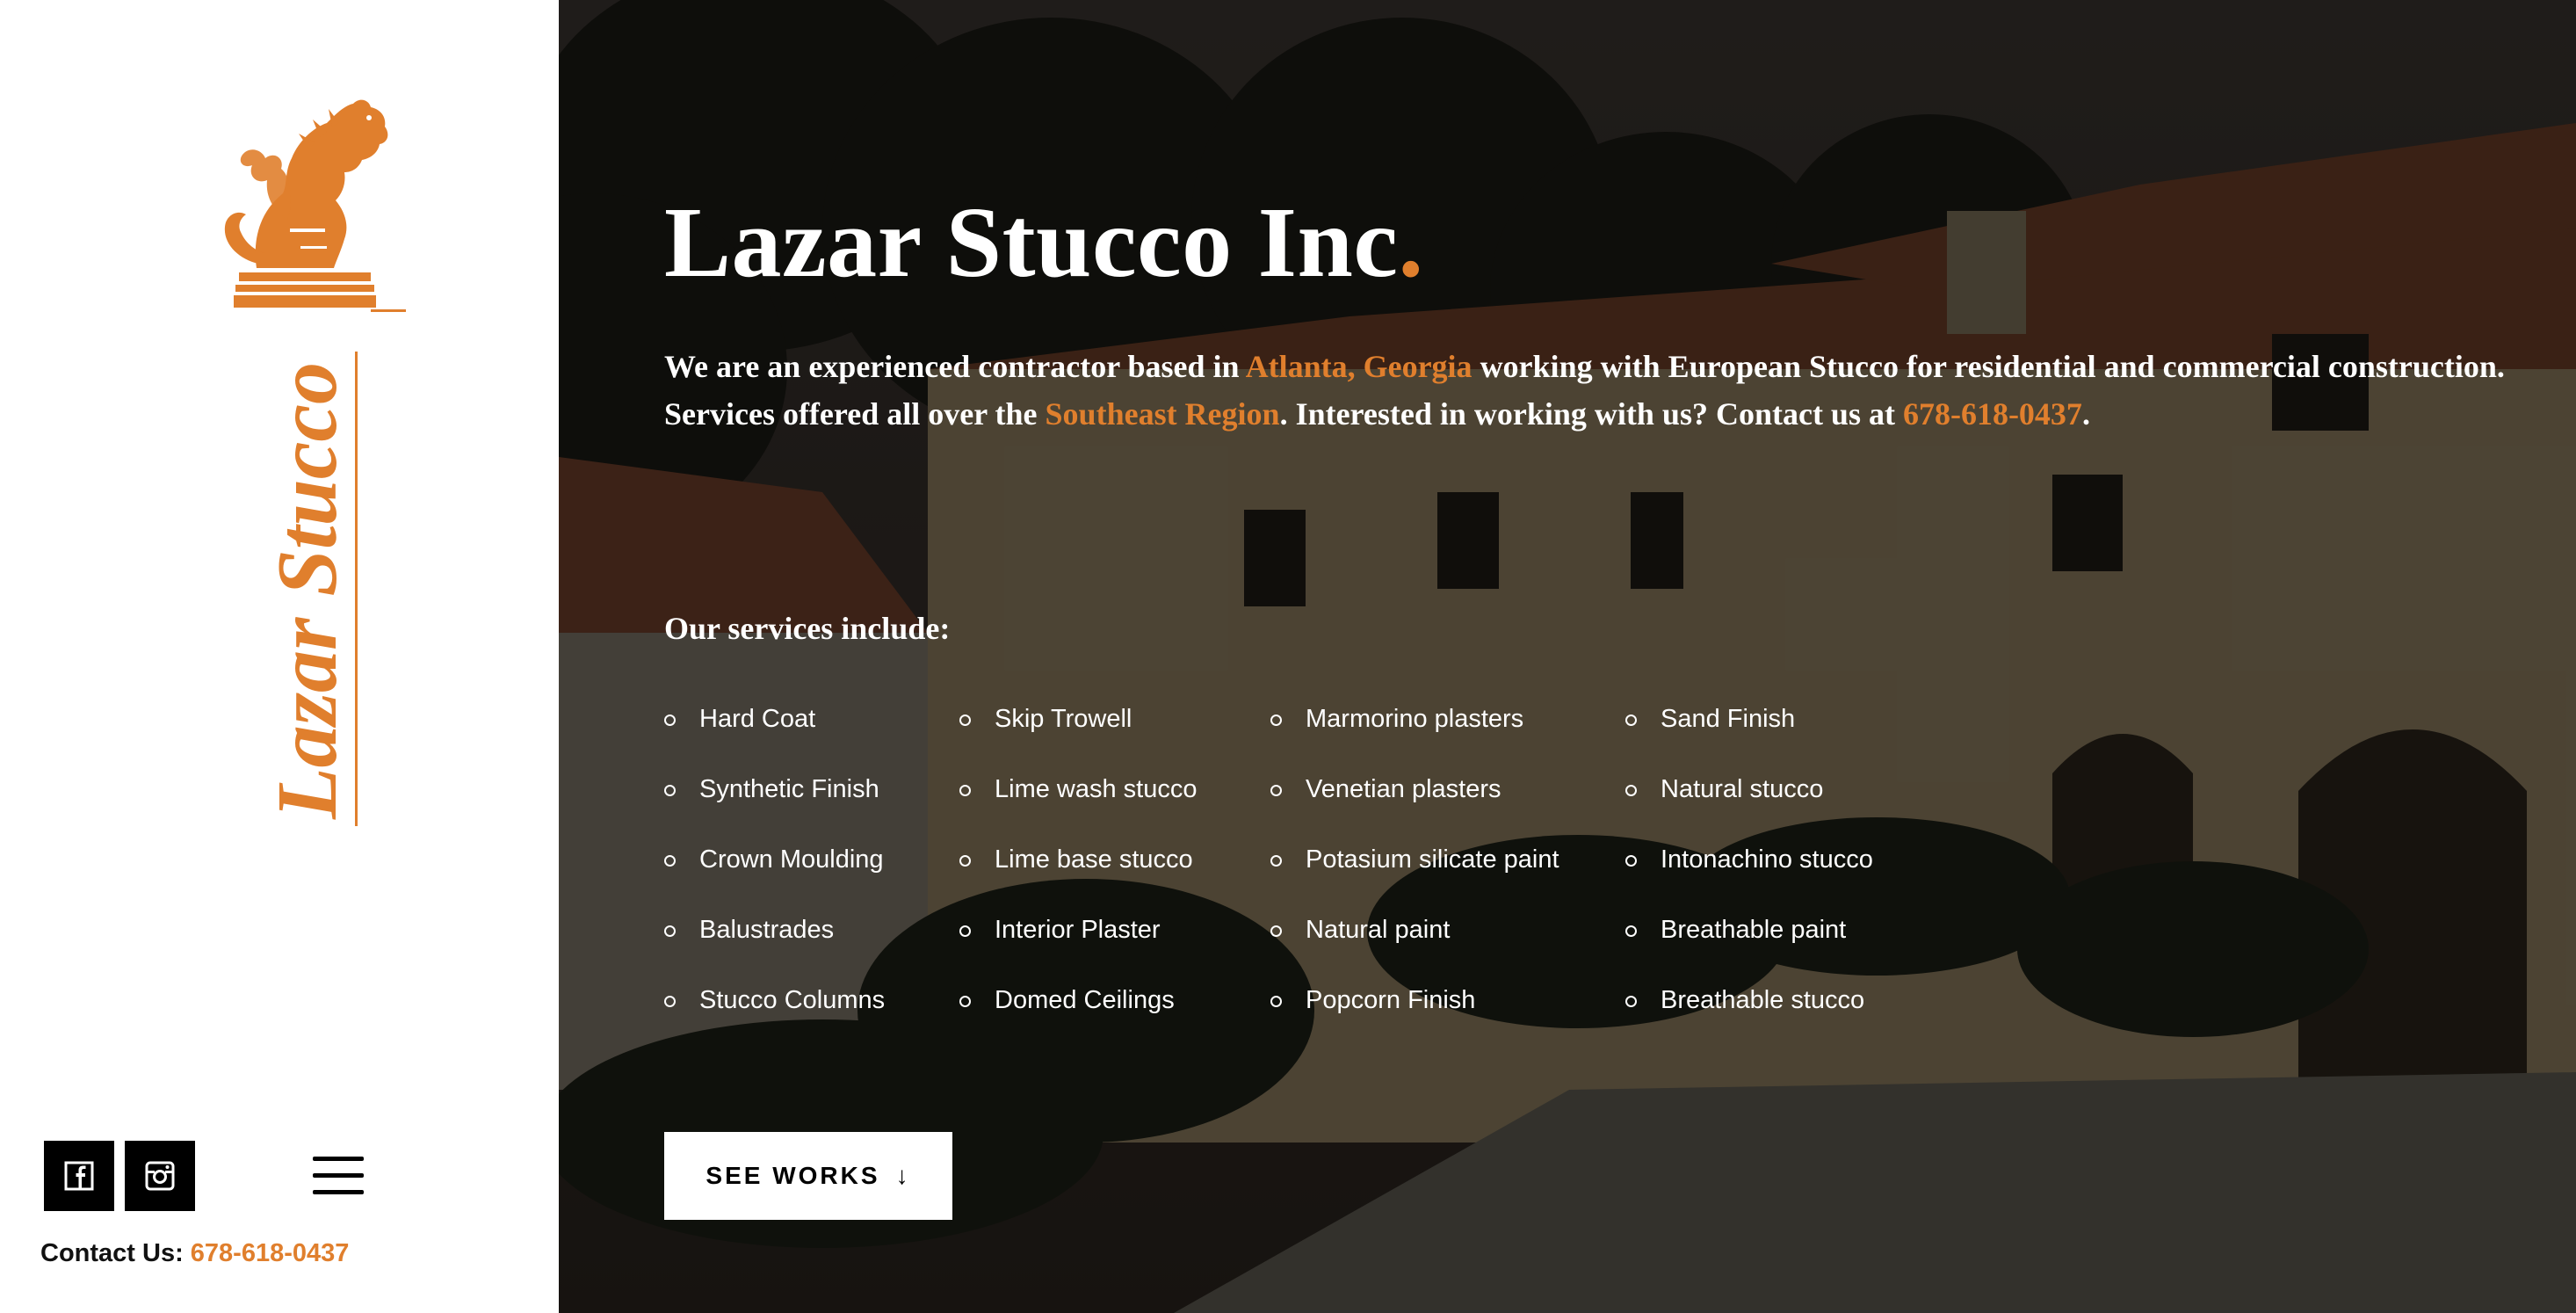 This screenshot has width=2576, height=1313. What do you see at coordinates (1749, 807) in the screenshot?
I see `list-item: Natural stucco` at bounding box center [1749, 807].